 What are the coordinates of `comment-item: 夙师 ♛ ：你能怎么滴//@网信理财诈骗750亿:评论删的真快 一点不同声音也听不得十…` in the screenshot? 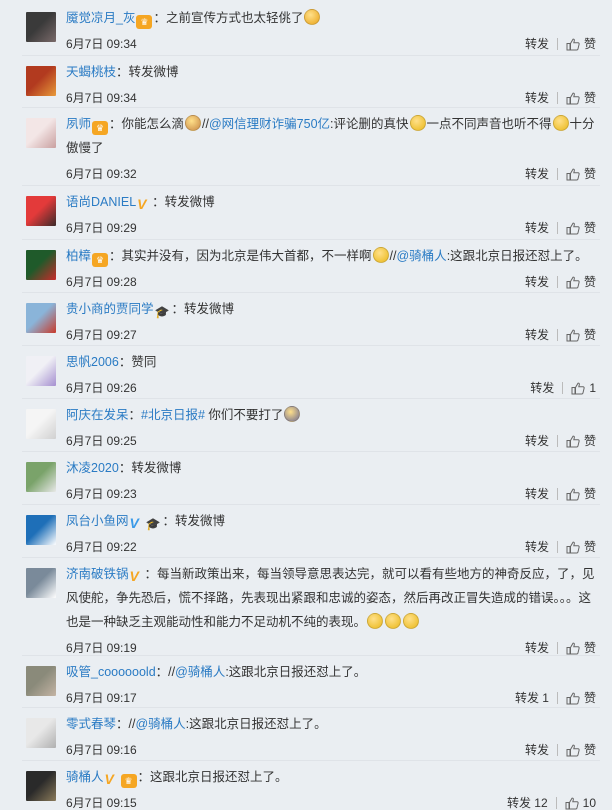 It's located at (306, 147).